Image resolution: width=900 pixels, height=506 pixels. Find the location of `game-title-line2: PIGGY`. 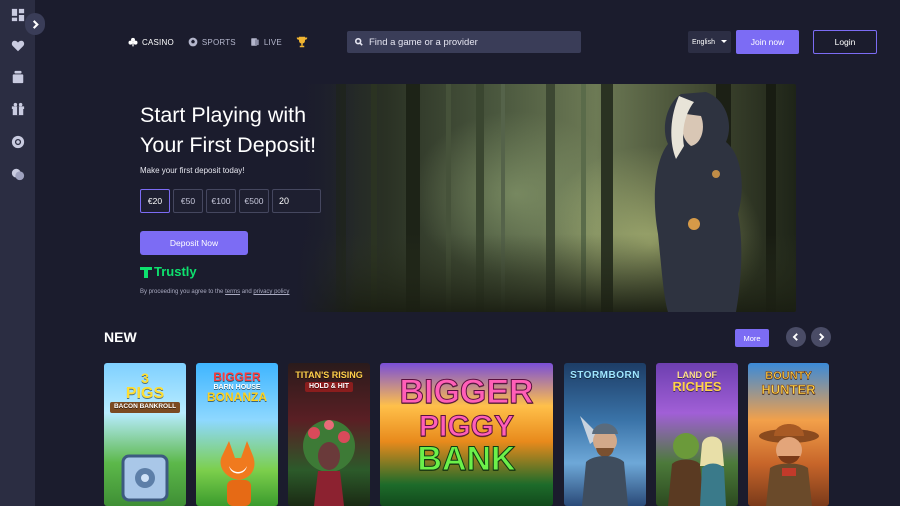

game-title-line2: PIGGY is located at coordinates (466, 426).